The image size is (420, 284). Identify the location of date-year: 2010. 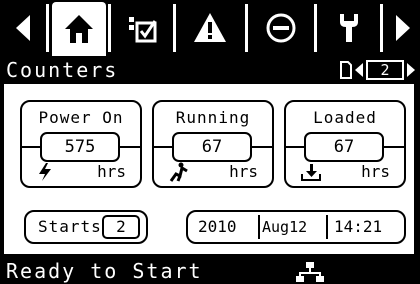
(217, 226).